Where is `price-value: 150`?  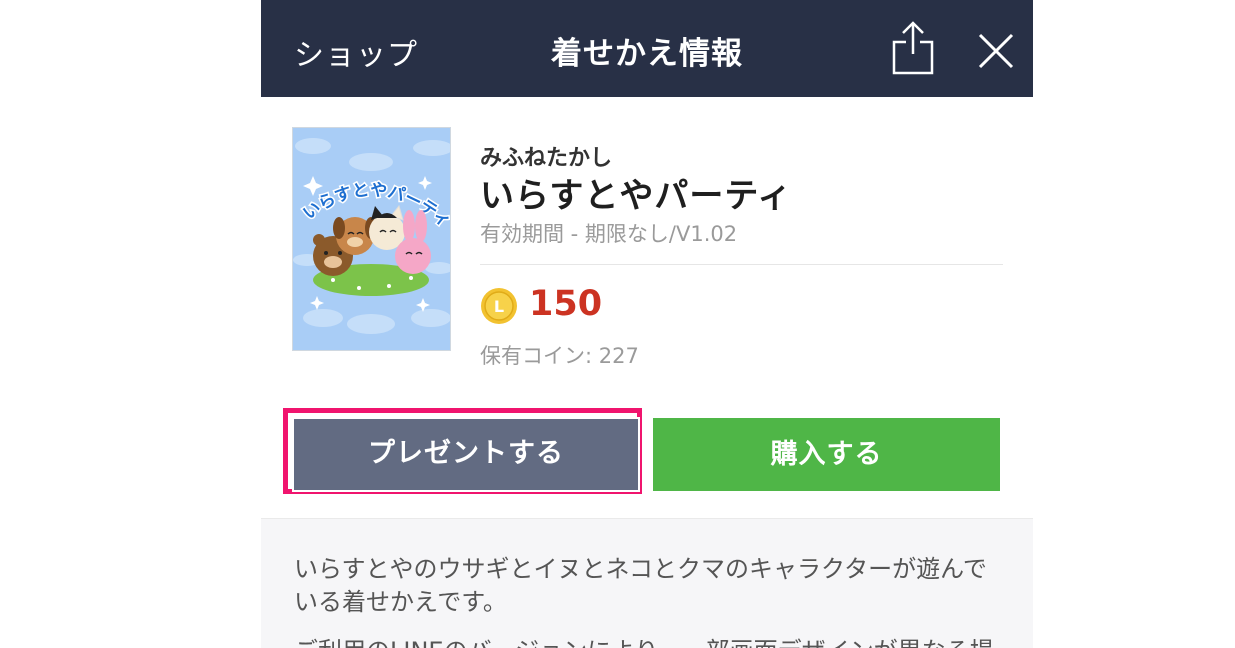
price-value: 150 is located at coordinates (566, 304).